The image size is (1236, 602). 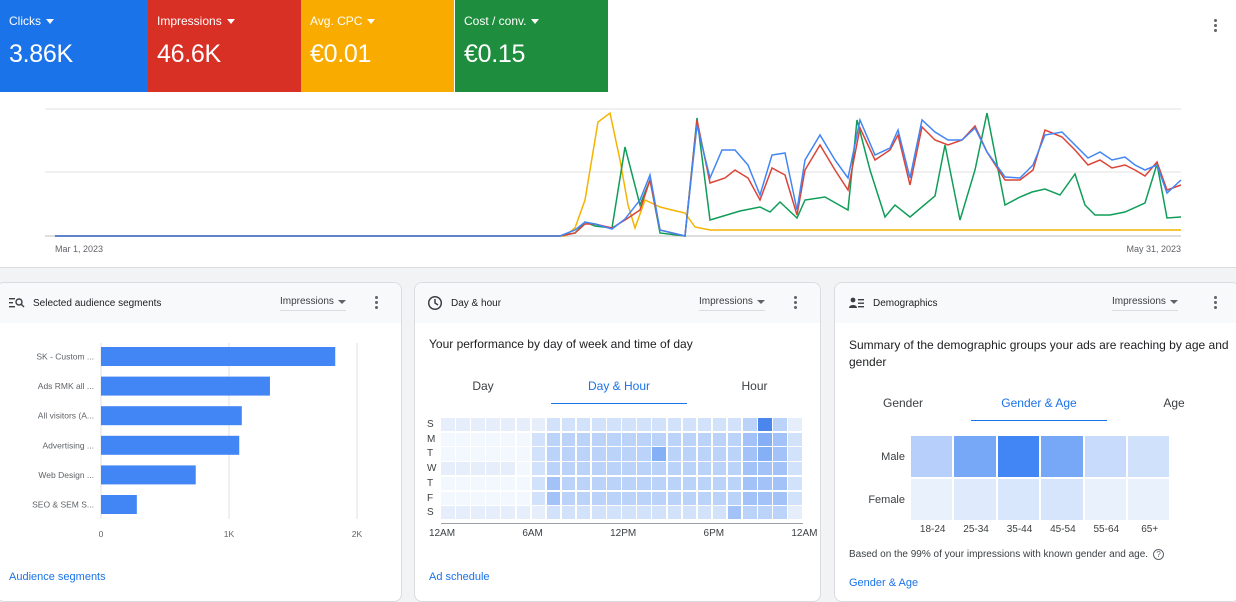 I want to click on tab-day: Day, so click(x=483, y=391).